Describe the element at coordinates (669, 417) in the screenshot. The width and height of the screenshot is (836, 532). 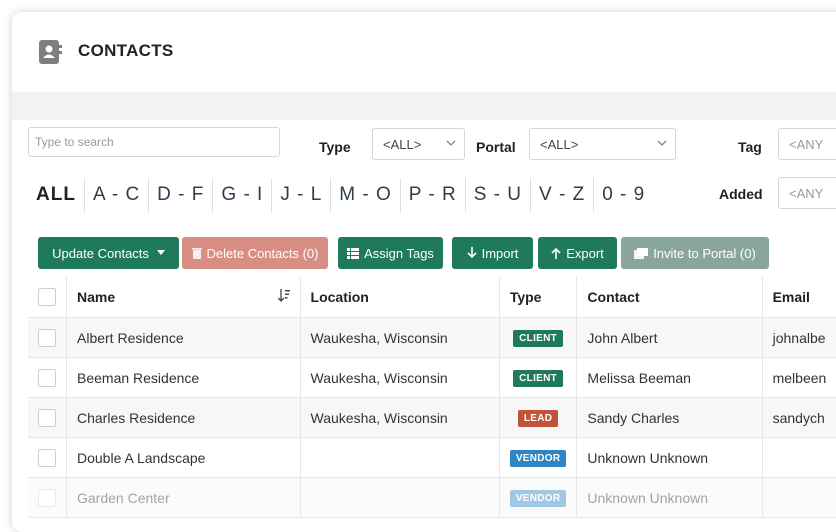
I see `contact-person: Sandy Charles` at that location.